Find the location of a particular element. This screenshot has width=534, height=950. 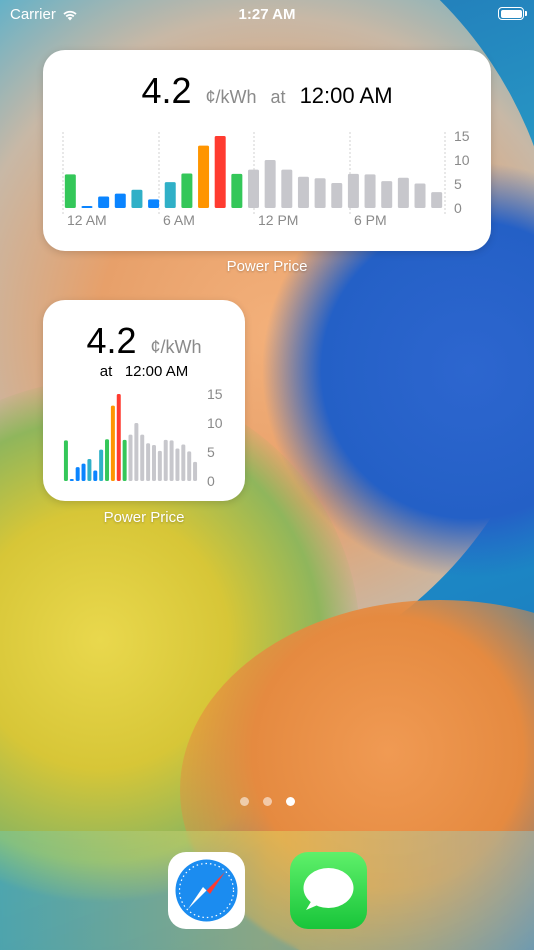

status-bar: Carrier 1:27 AM is located at coordinates (267, 14).